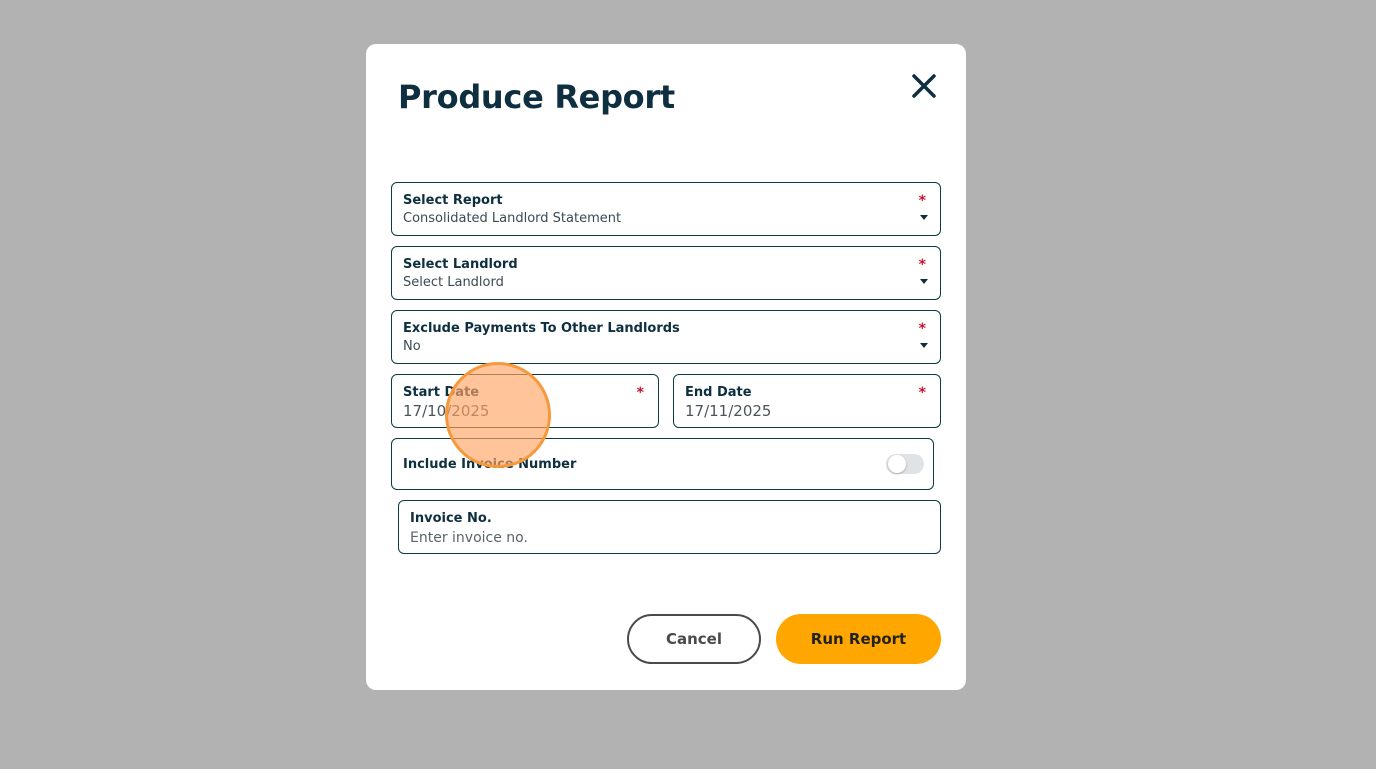  What do you see at coordinates (669, 527) in the screenshot?
I see `invoice-no-field: Invoice No.` at bounding box center [669, 527].